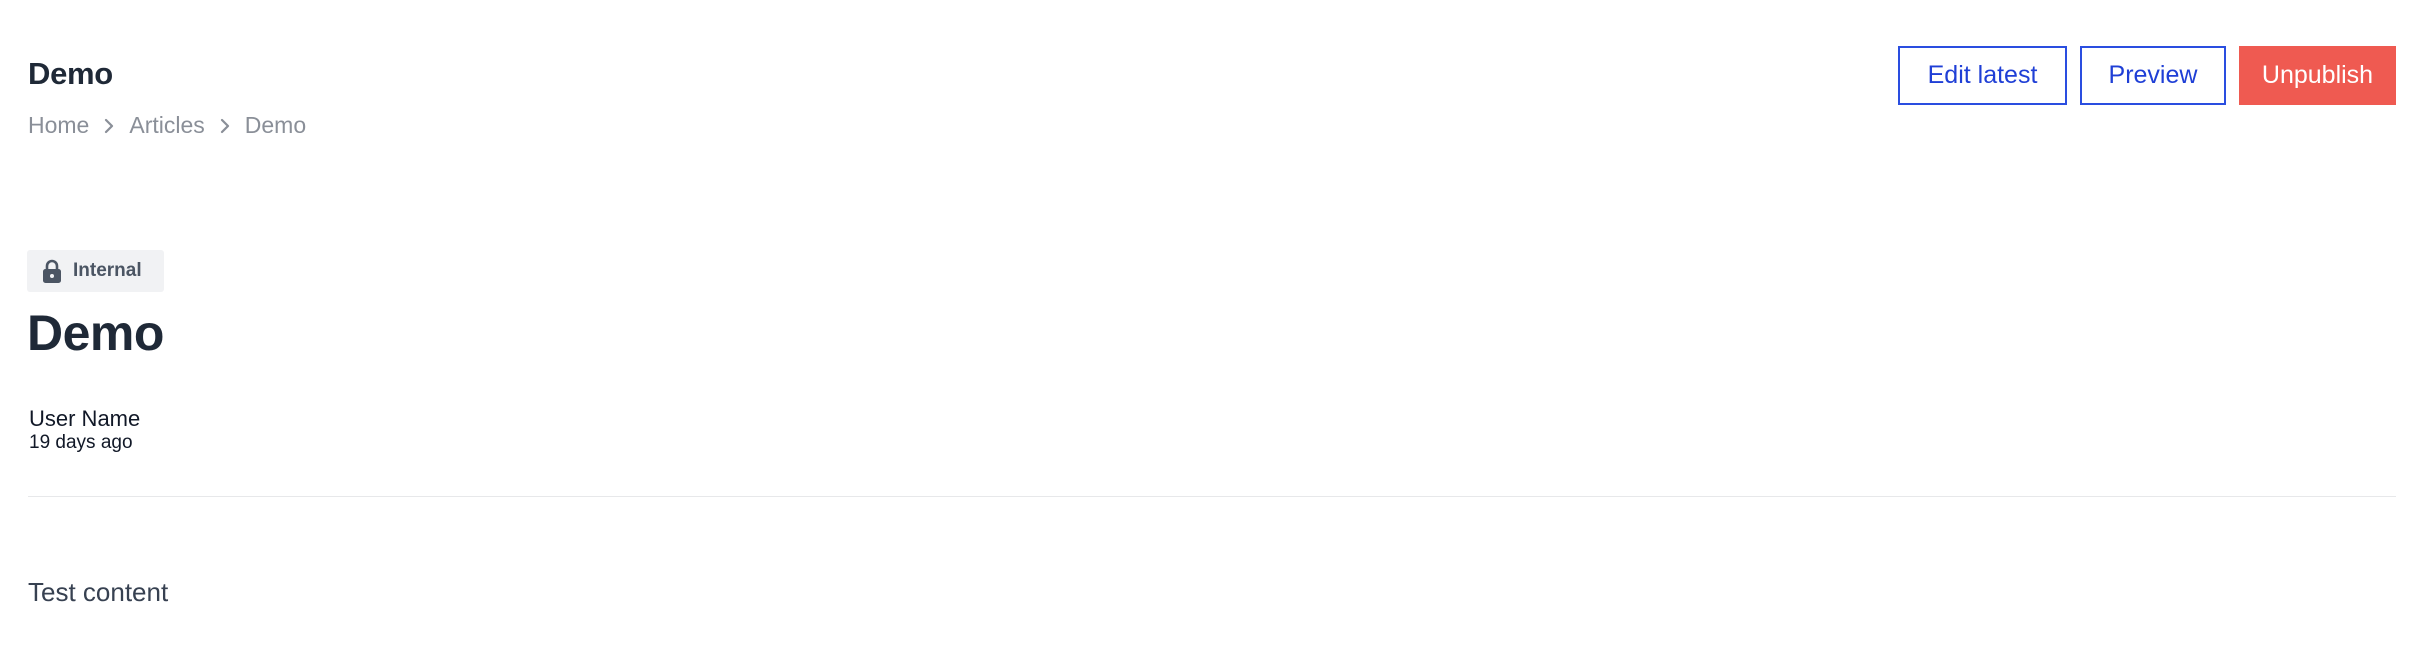  Describe the element at coordinates (275, 125) in the screenshot. I see `breadcrumb-current: Demo` at that location.